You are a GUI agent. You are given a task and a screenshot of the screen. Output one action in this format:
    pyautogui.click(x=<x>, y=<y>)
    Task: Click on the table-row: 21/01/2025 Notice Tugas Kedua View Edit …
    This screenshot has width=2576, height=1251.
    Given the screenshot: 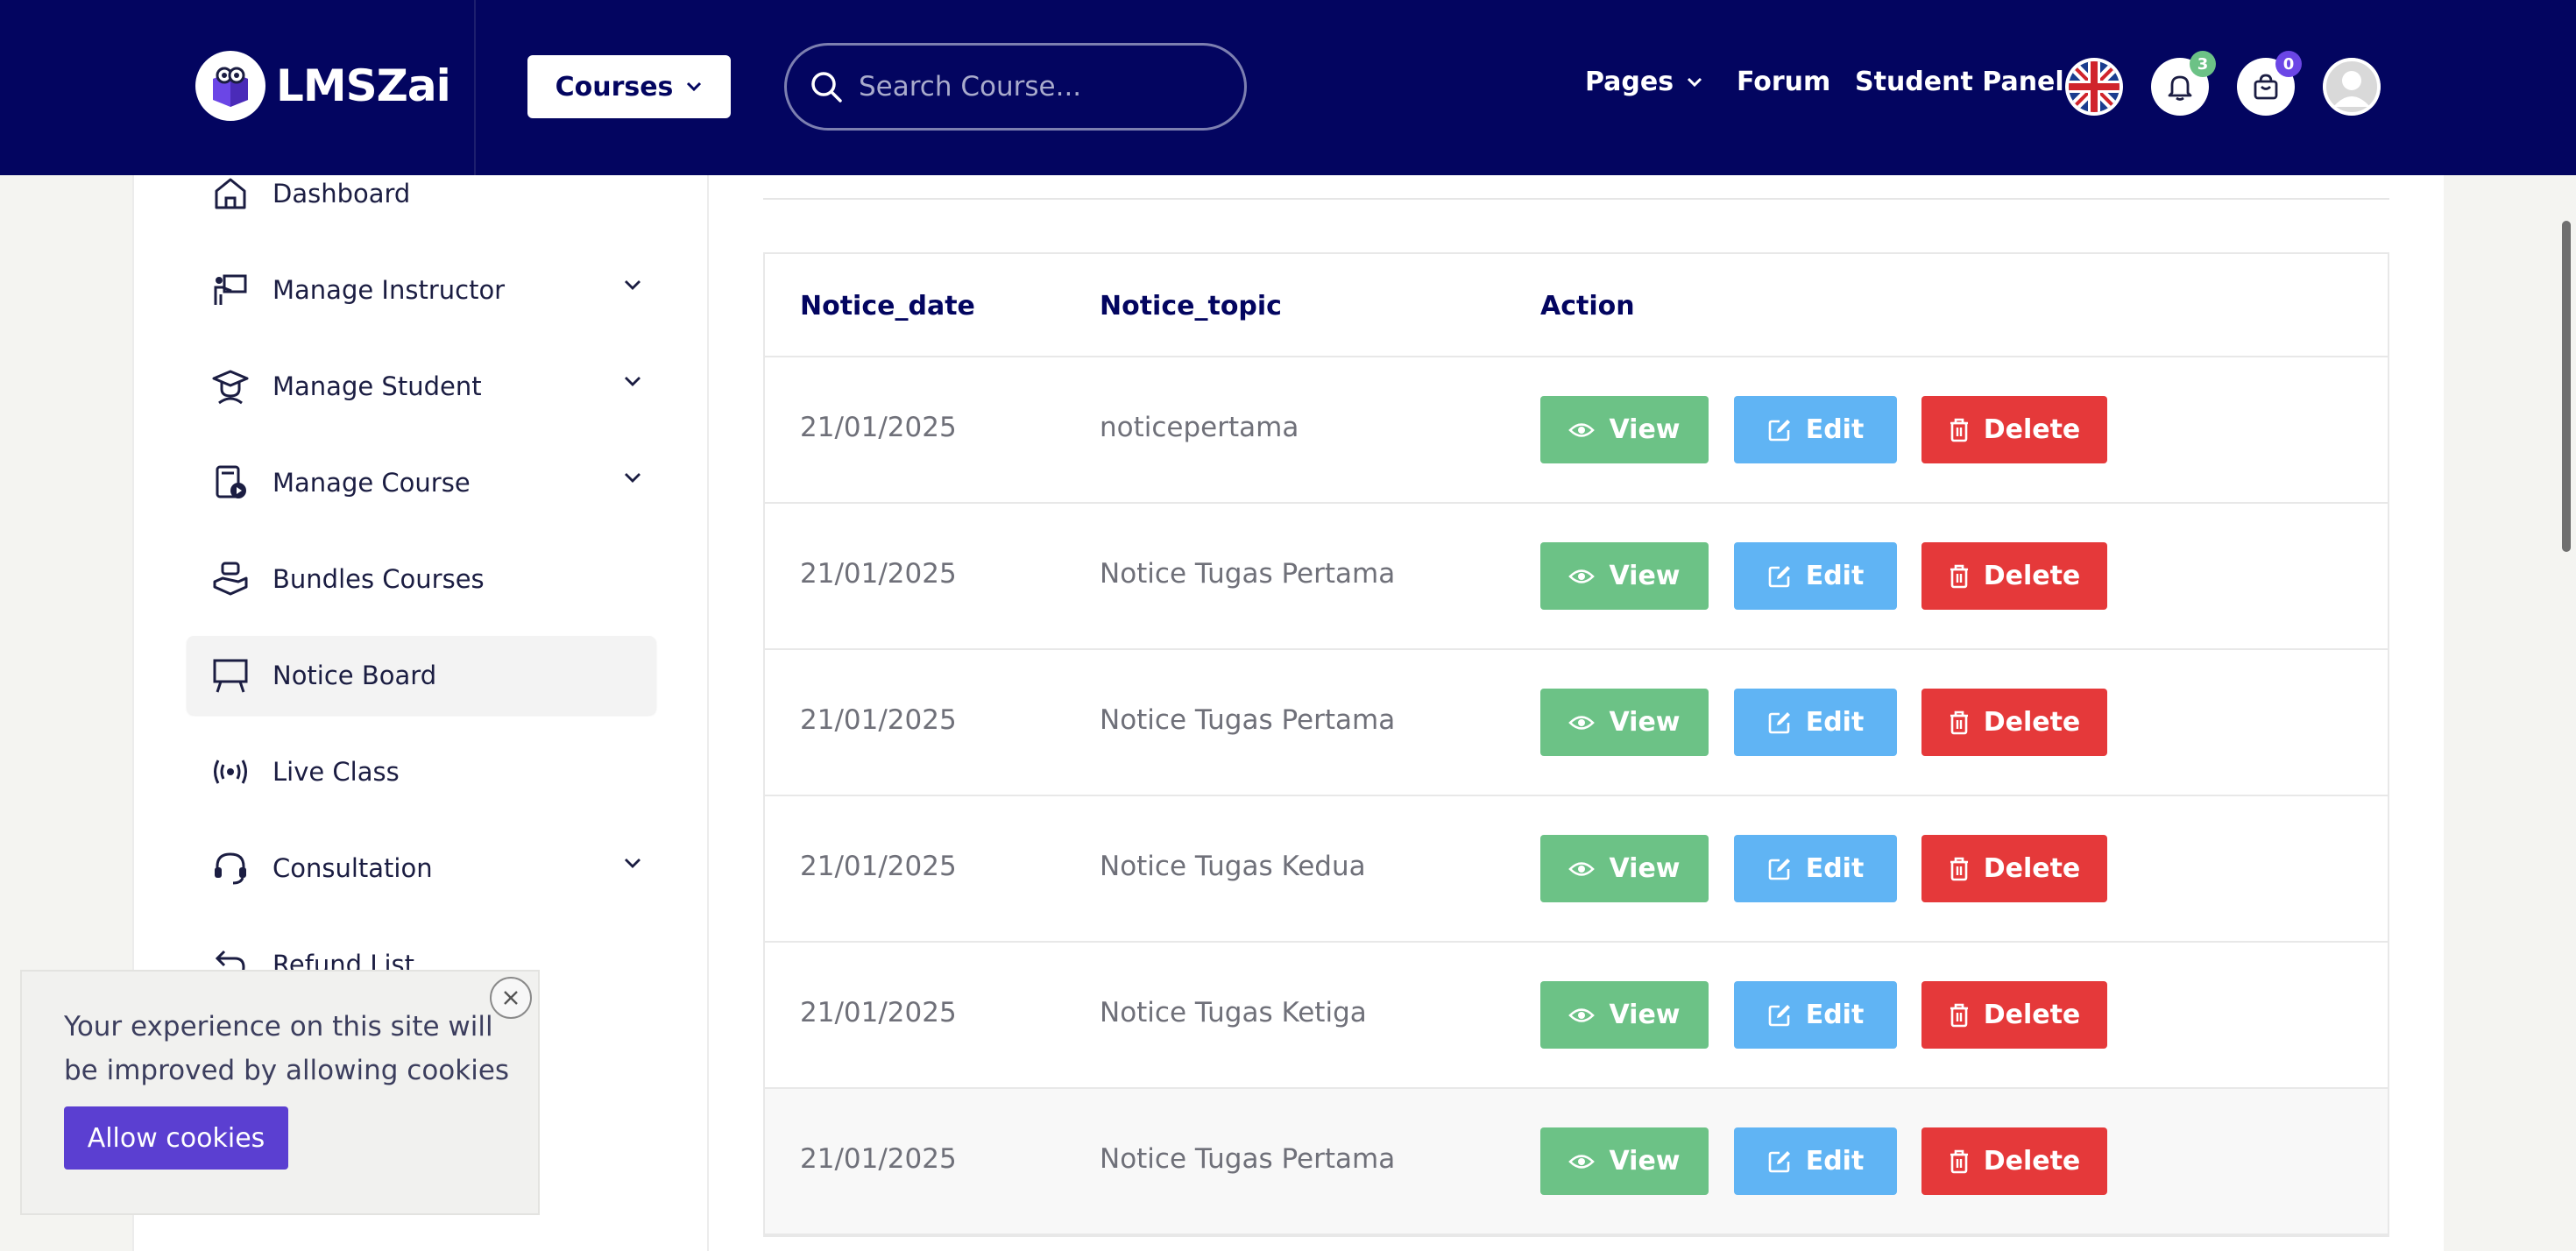 What is the action you would take?
    pyautogui.click(x=1576, y=869)
    